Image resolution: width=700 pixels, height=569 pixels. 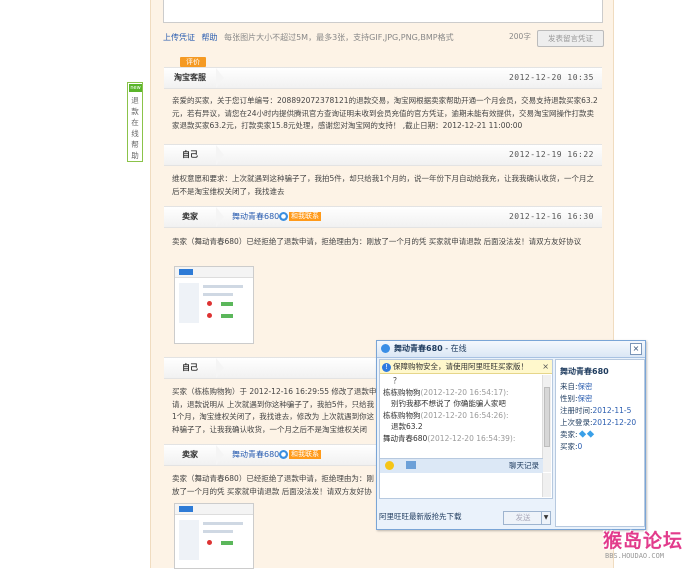 I want to click on chat-toolbar: 聊天记录, so click(x=461, y=466).